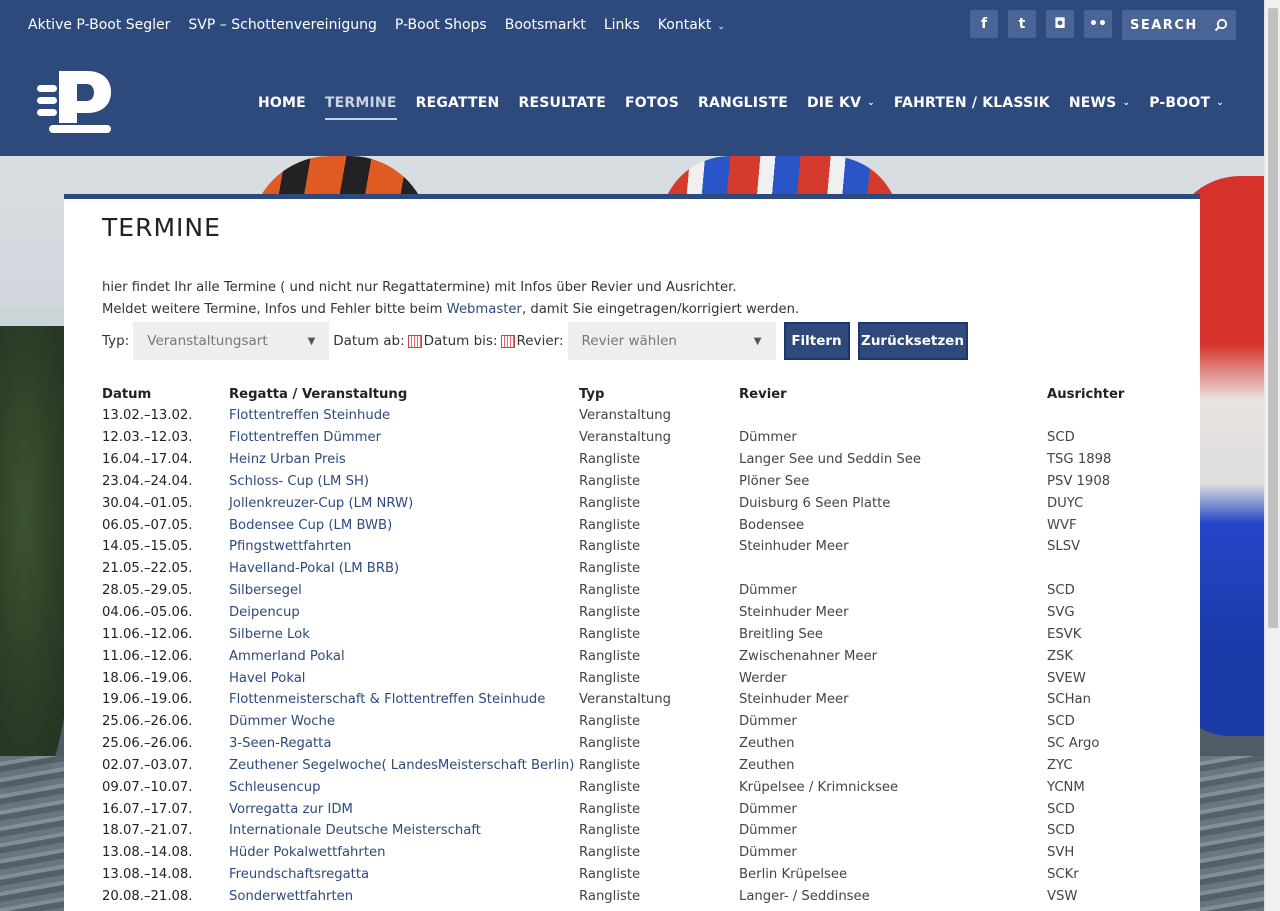  Describe the element at coordinates (1022, 24) in the screenshot. I see `twitter-icon: t` at that location.